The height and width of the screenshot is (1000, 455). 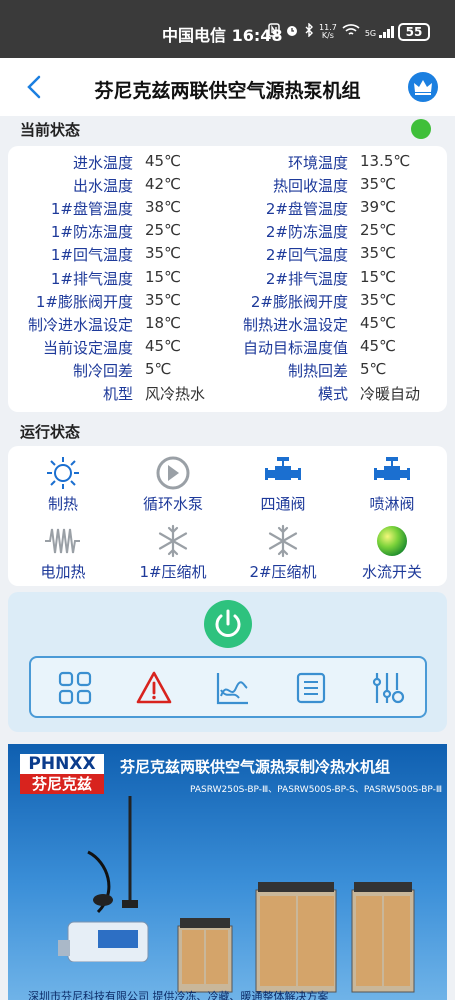 I want to click on wireless-controller-image, so click(x=103, y=879).